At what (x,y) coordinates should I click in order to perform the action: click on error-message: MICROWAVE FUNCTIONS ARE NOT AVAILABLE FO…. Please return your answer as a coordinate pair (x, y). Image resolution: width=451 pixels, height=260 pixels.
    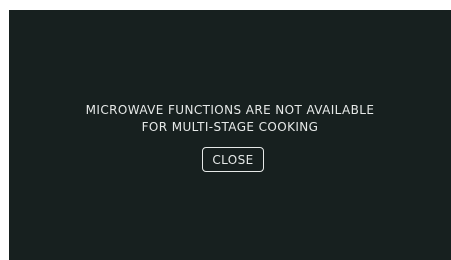
    Looking at the image, I should click on (230, 119).